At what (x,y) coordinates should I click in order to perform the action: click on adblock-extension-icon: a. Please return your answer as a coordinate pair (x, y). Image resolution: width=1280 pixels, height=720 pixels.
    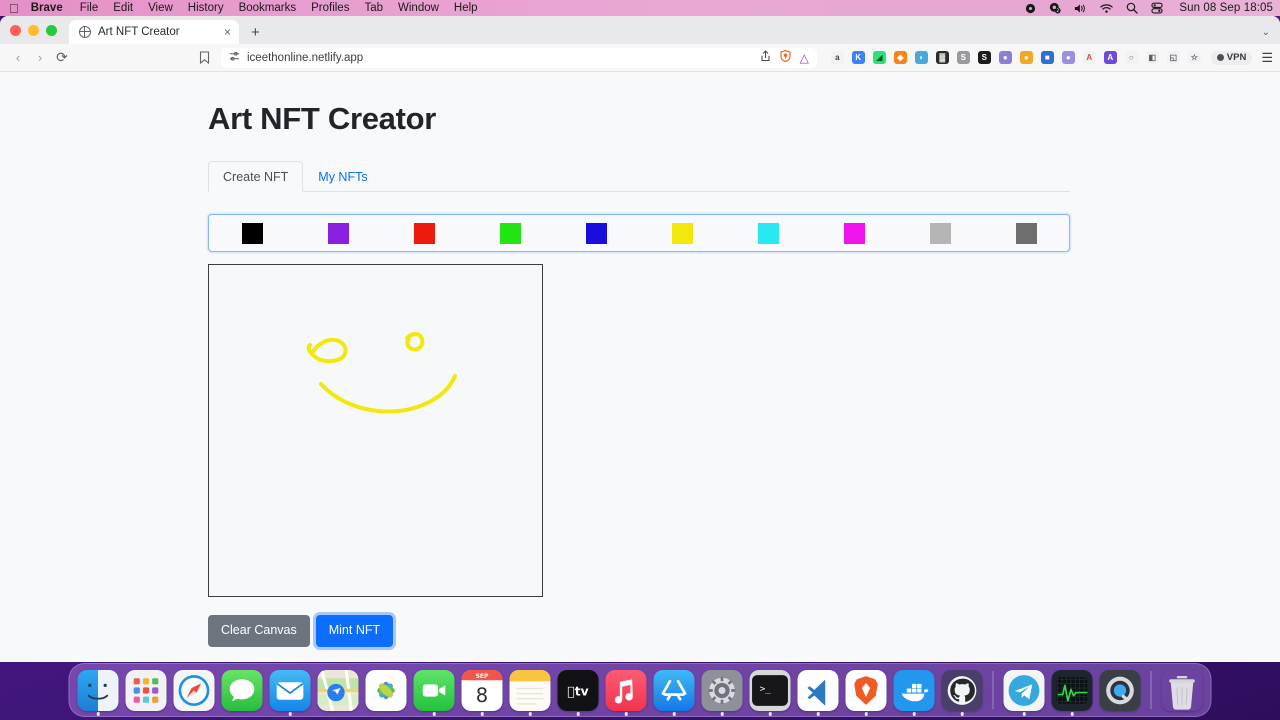
    Looking at the image, I should click on (837, 57).